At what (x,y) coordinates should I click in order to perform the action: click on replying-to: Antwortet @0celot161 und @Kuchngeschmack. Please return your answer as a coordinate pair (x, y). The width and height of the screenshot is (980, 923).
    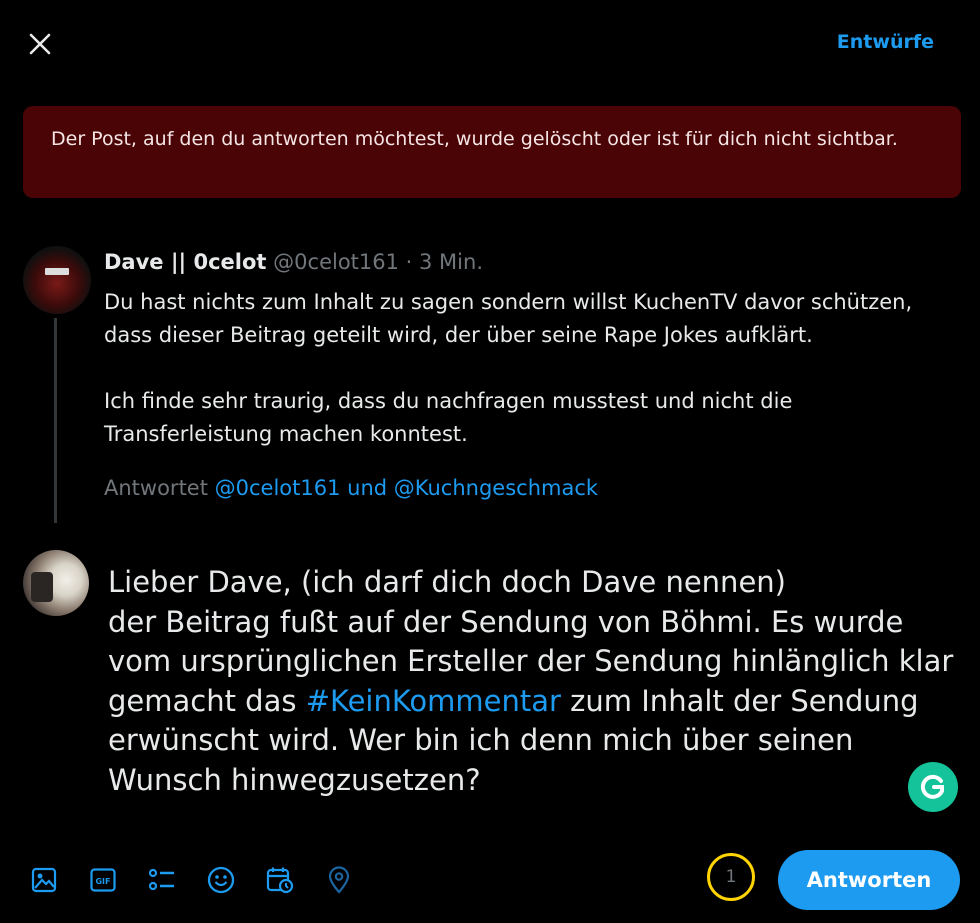
    Looking at the image, I should click on (351, 488).